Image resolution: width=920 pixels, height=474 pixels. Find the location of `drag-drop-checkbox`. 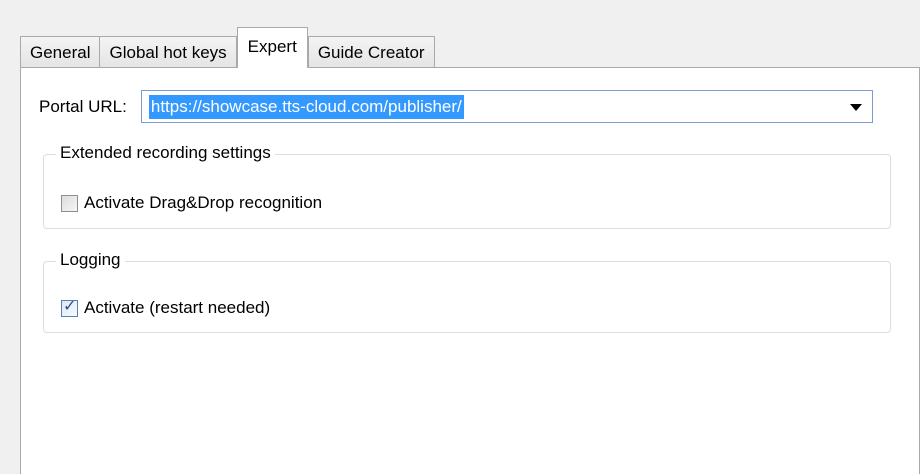

drag-drop-checkbox is located at coordinates (69, 203).